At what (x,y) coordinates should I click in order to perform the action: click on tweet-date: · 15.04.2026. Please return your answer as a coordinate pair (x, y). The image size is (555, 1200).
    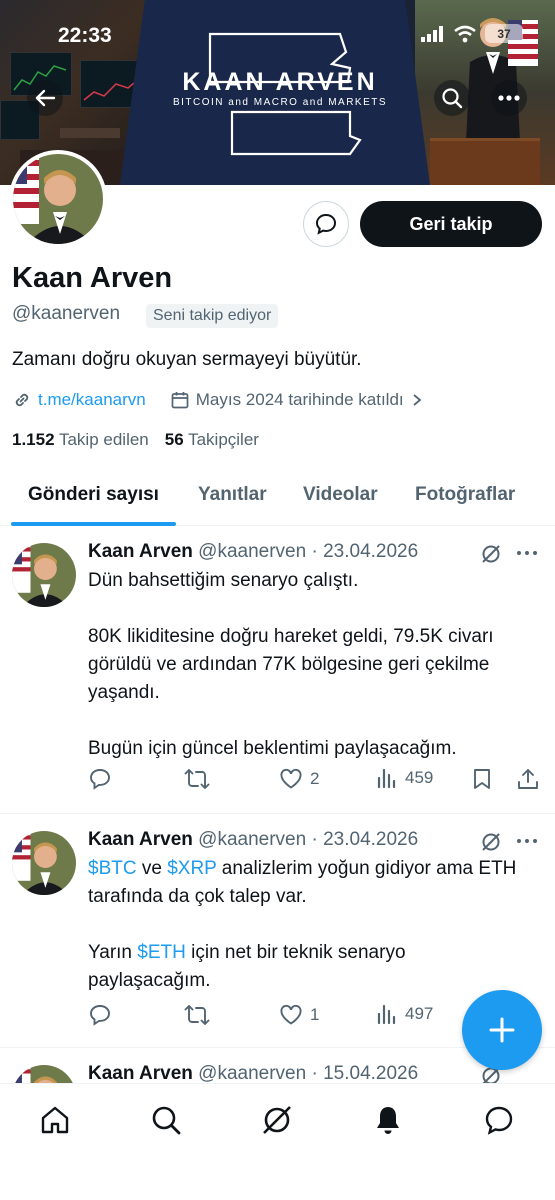
    Looking at the image, I should click on (365, 1073).